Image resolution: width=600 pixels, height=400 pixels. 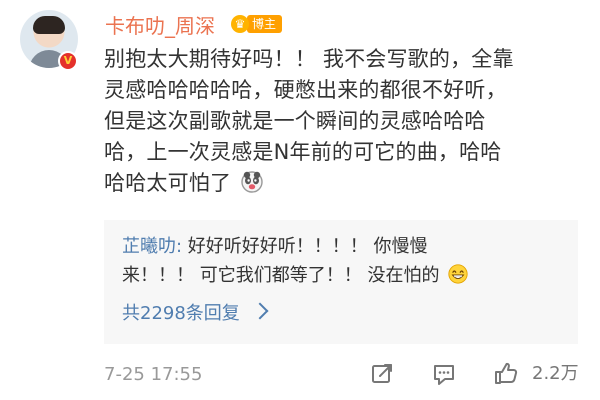 What do you see at coordinates (49, 25) in the screenshot?
I see `avatar-hair` at bounding box center [49, 25].